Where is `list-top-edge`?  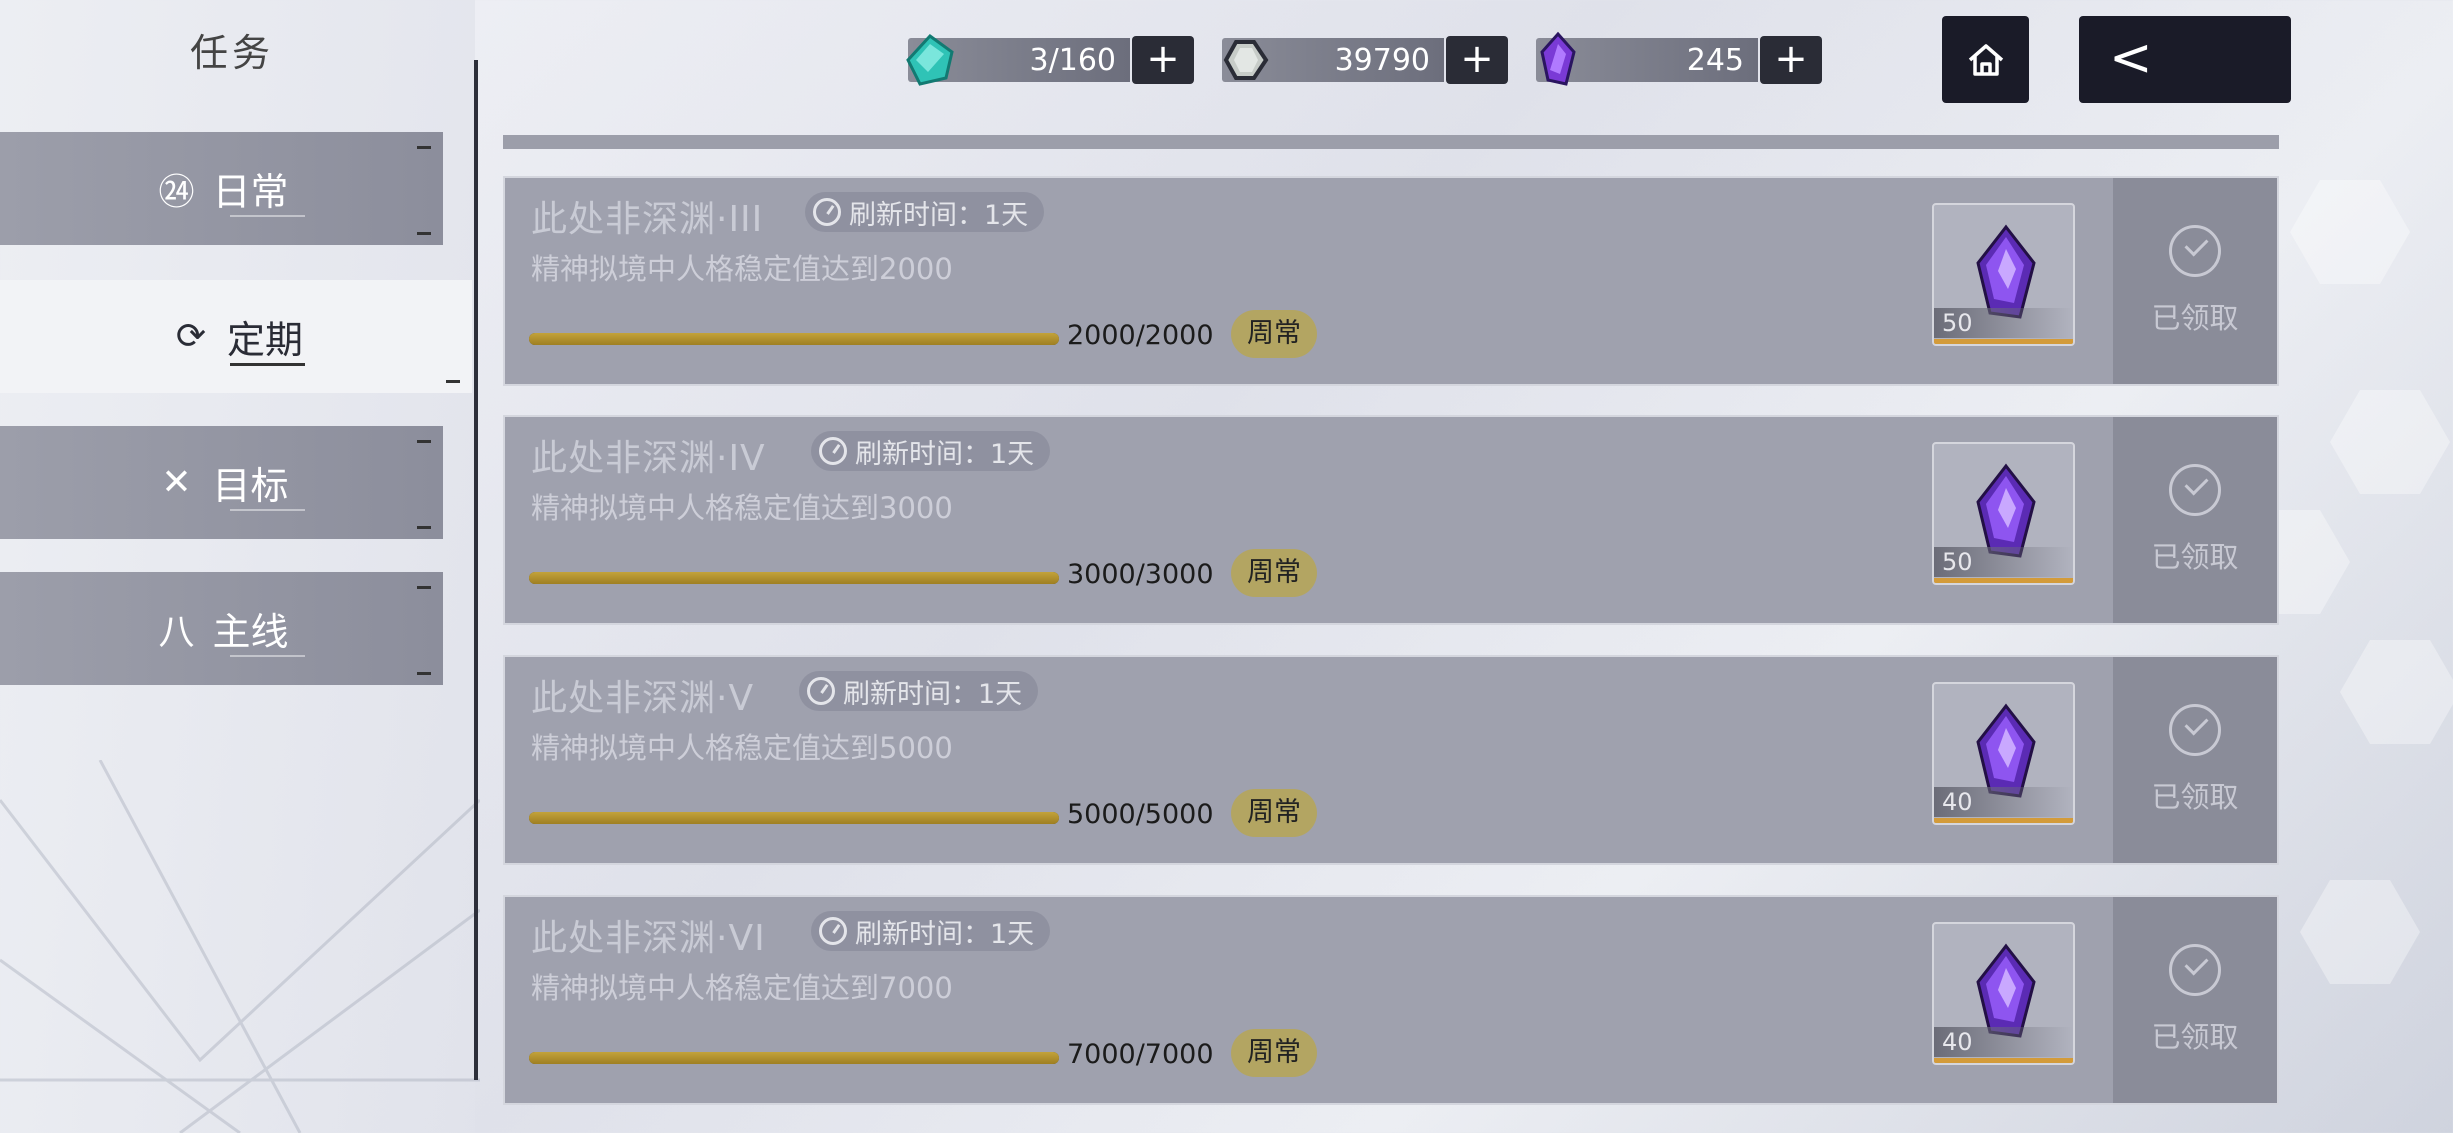
list-top-edge is located at coordinates (1391, 142).